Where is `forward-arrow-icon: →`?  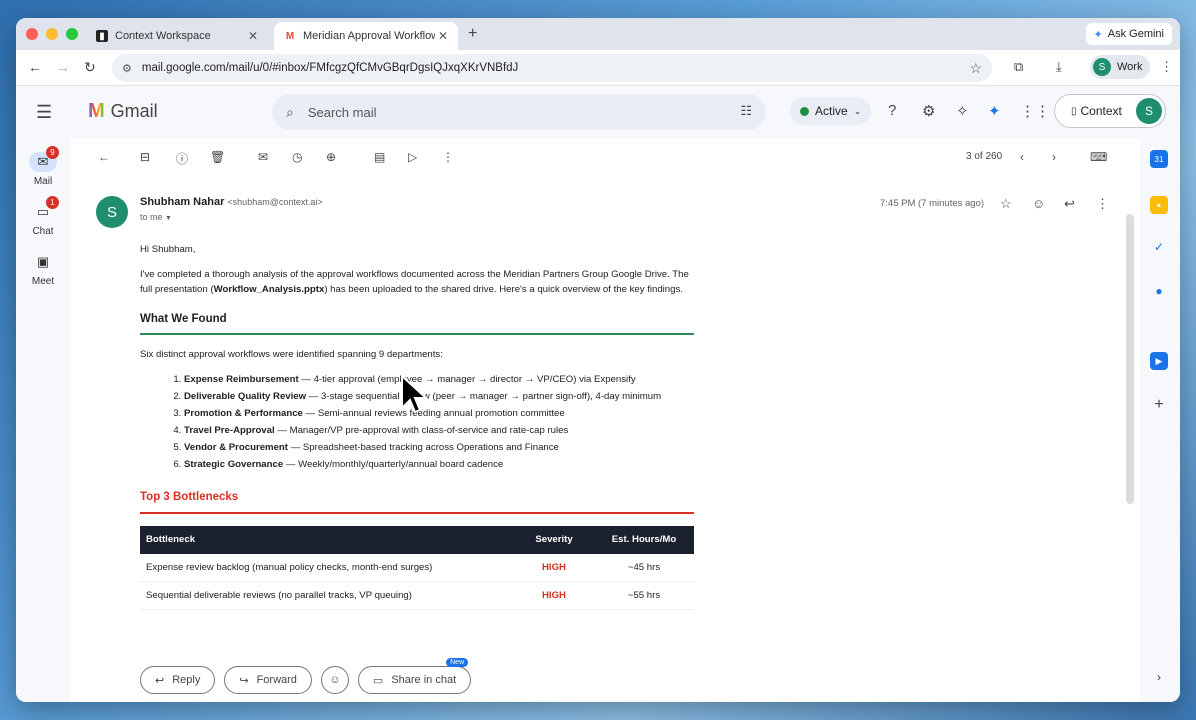 forward-arrow-icon: → is located at coordinates (63, 67).